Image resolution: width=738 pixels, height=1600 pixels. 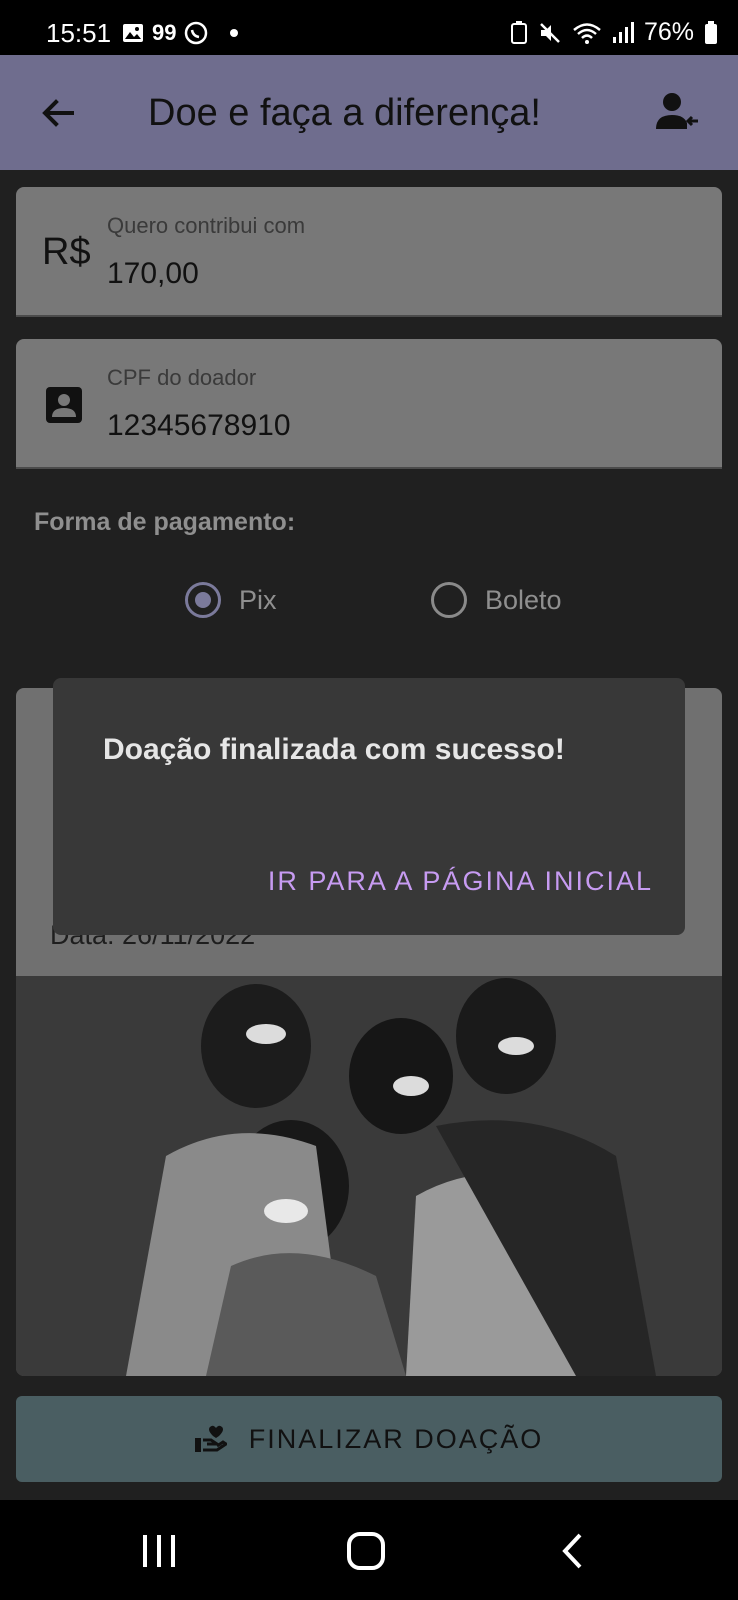 What do you see at coordinates (679, 113) in the screenshot?
I see `person-add-icon` at bounding box center [679, 113].